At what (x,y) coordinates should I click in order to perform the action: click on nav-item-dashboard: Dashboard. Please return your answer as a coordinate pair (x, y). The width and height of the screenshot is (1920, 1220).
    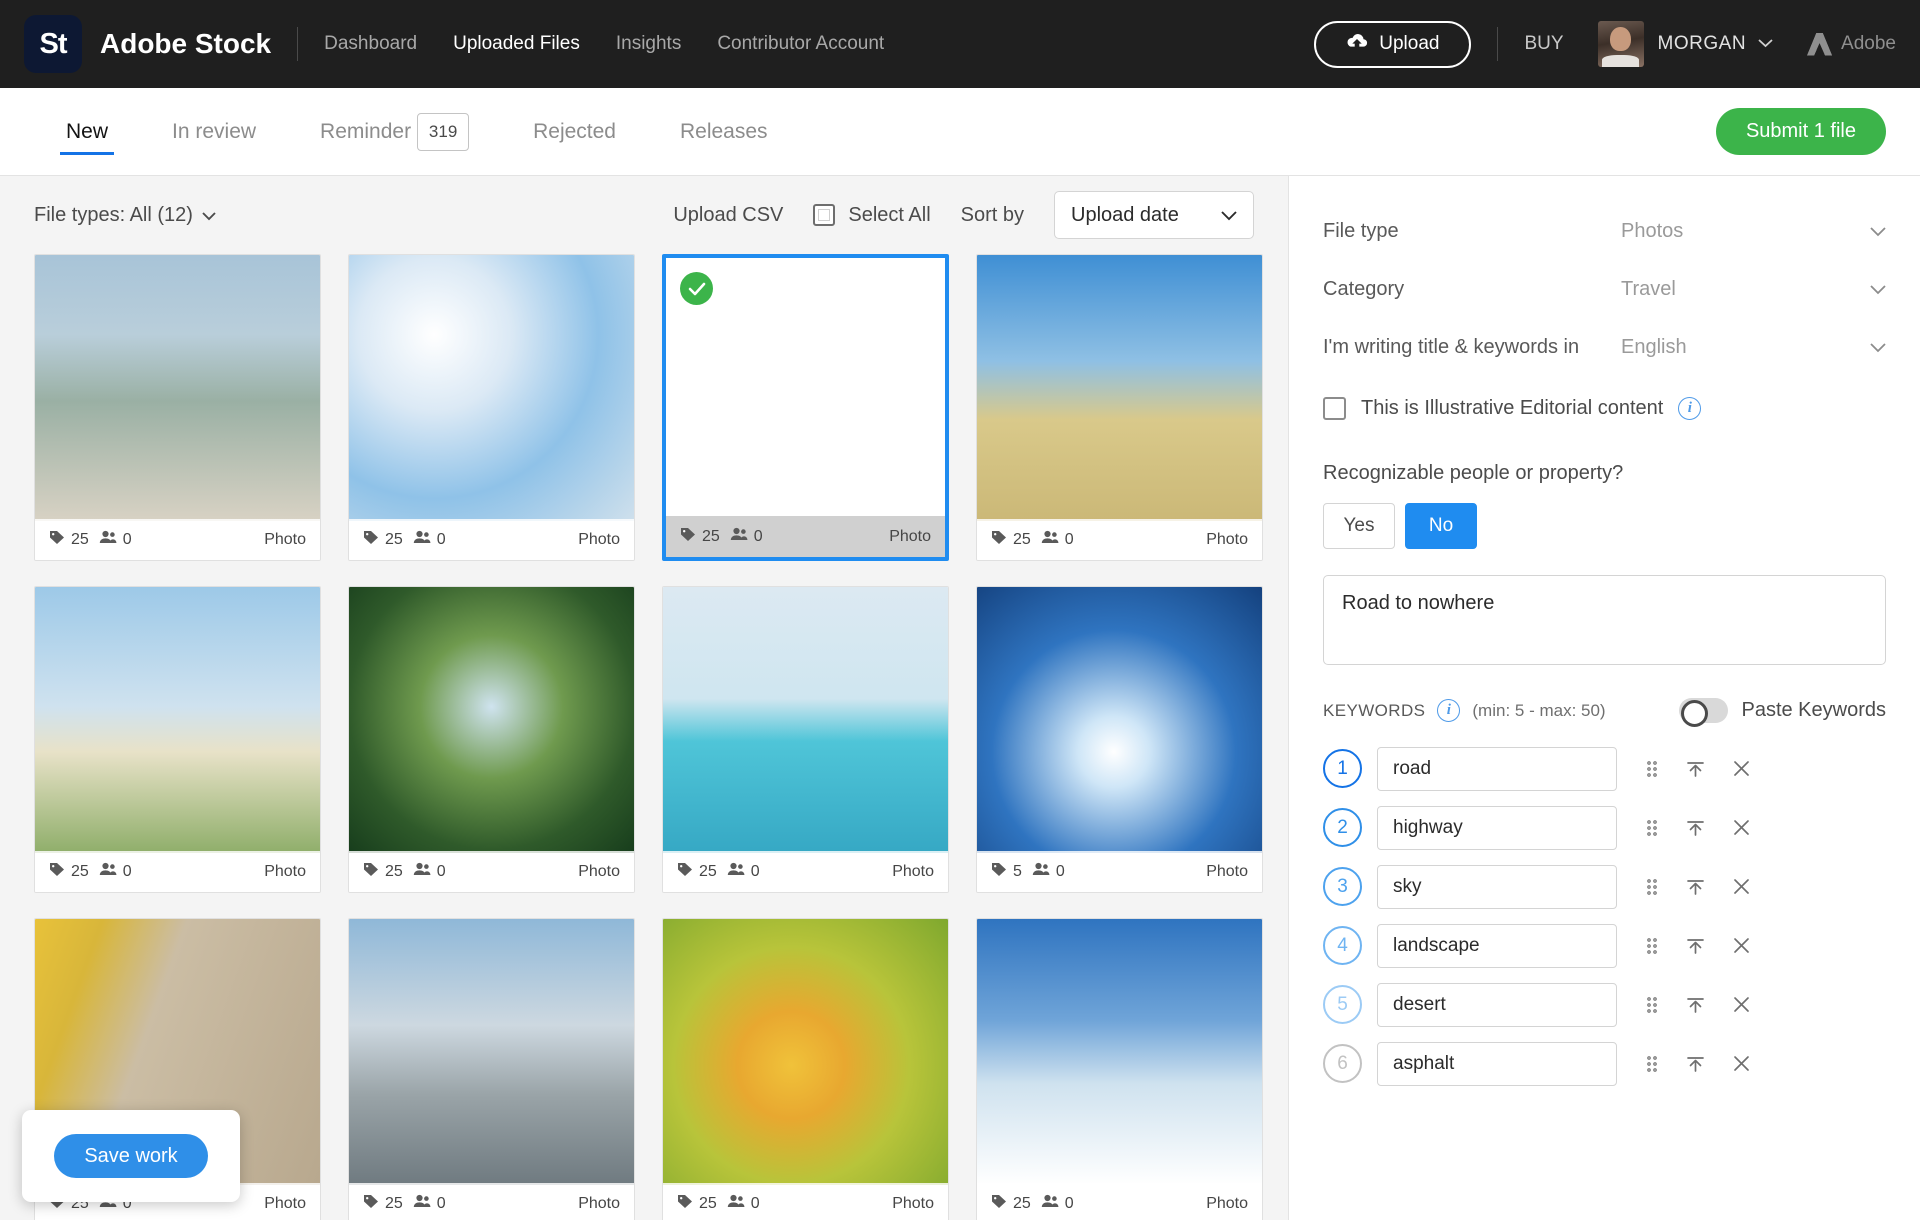
    Looking at the image, I should click on (370, 44).